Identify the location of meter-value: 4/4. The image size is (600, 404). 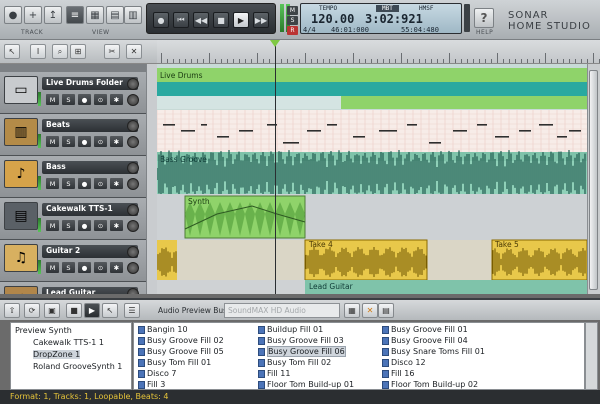
(309, 30).